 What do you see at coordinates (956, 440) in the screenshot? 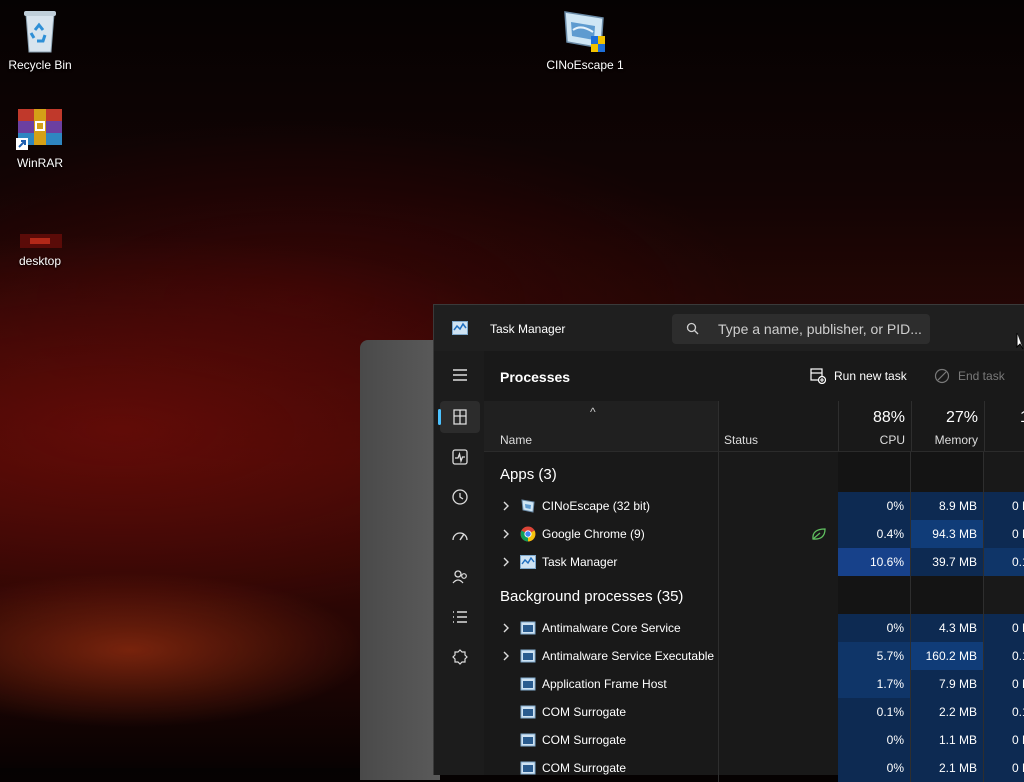
I see `memory-column-label: Memory` at bounding box center [956, 440].